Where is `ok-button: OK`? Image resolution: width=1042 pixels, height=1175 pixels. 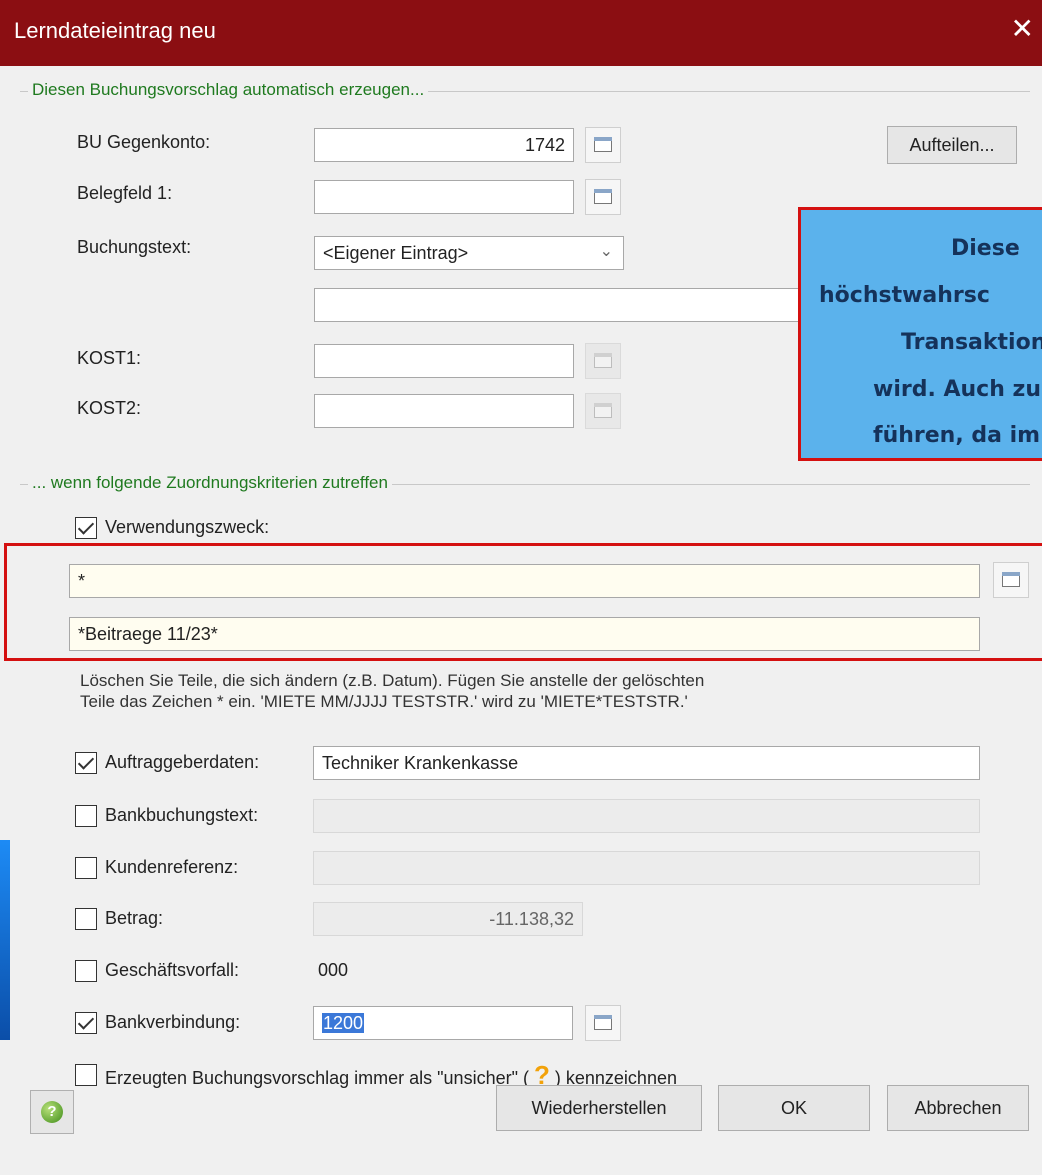
ok-button: OK is located at coordinates (794, 1108).